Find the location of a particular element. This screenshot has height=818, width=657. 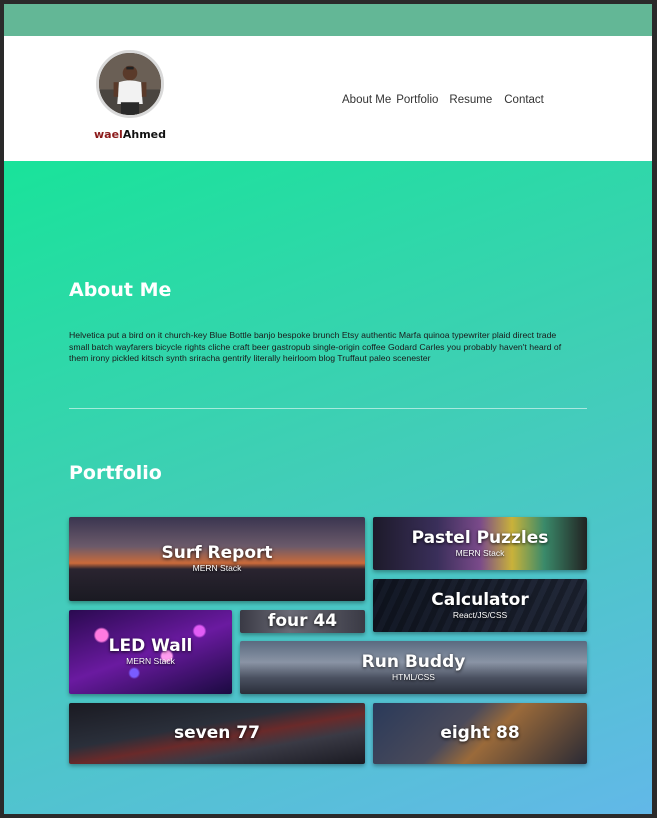

tile-title: Calculator is located at coordinates (480, 599).